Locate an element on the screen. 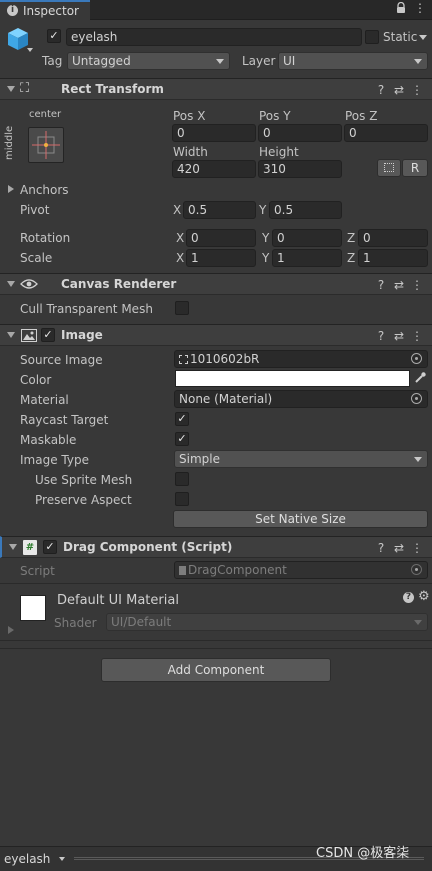 The image size is (432, 871). rotation-y-field: 0 is located at coordinates (307, 238).